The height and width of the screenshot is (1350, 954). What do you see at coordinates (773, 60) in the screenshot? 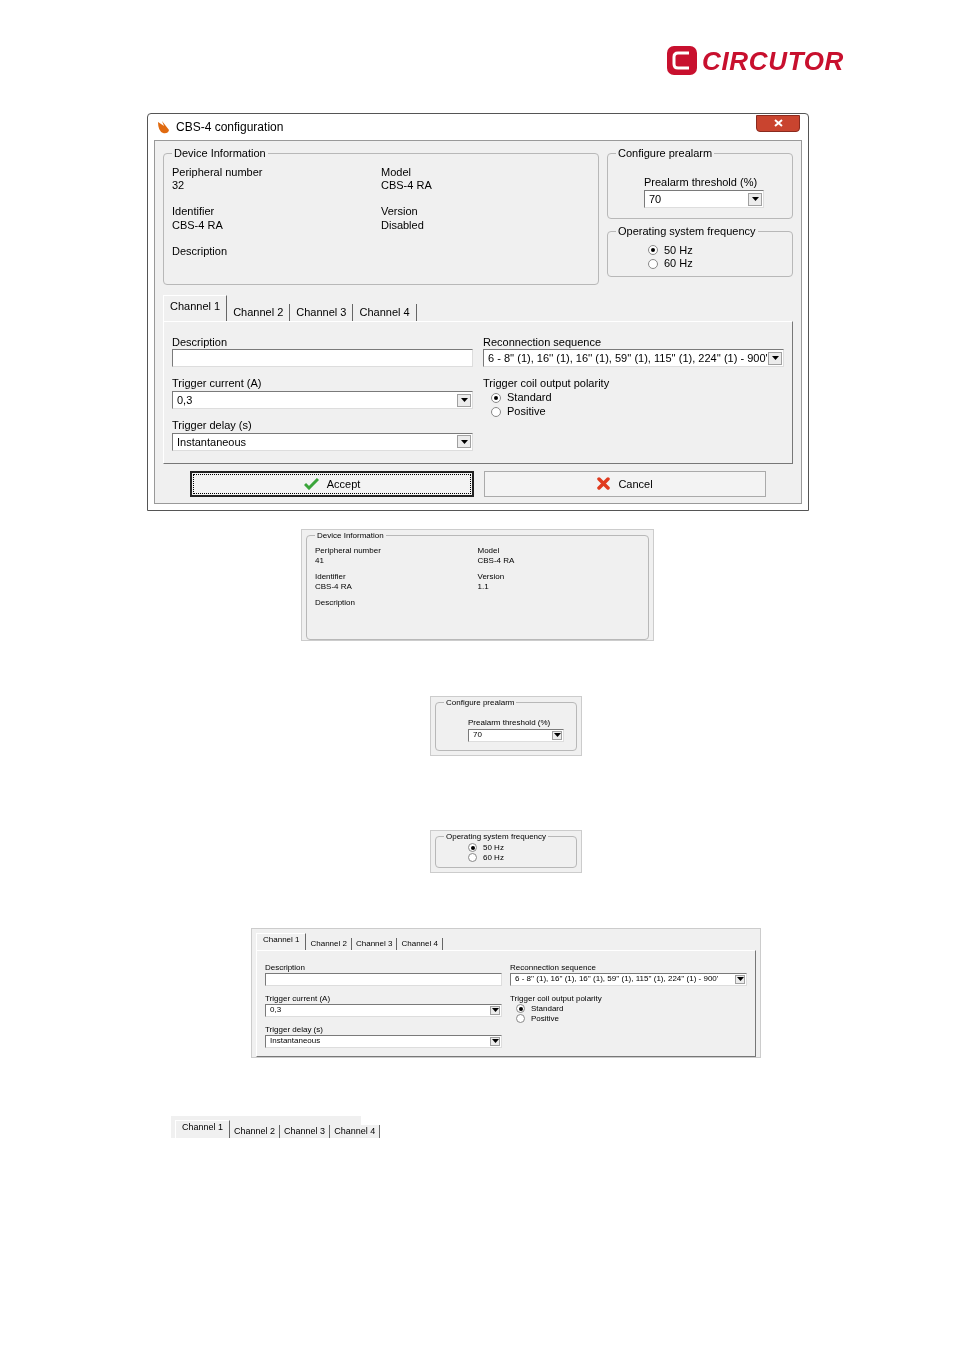
I see `logo-text: CIRCUTOR` at bounding box center [773, 60].